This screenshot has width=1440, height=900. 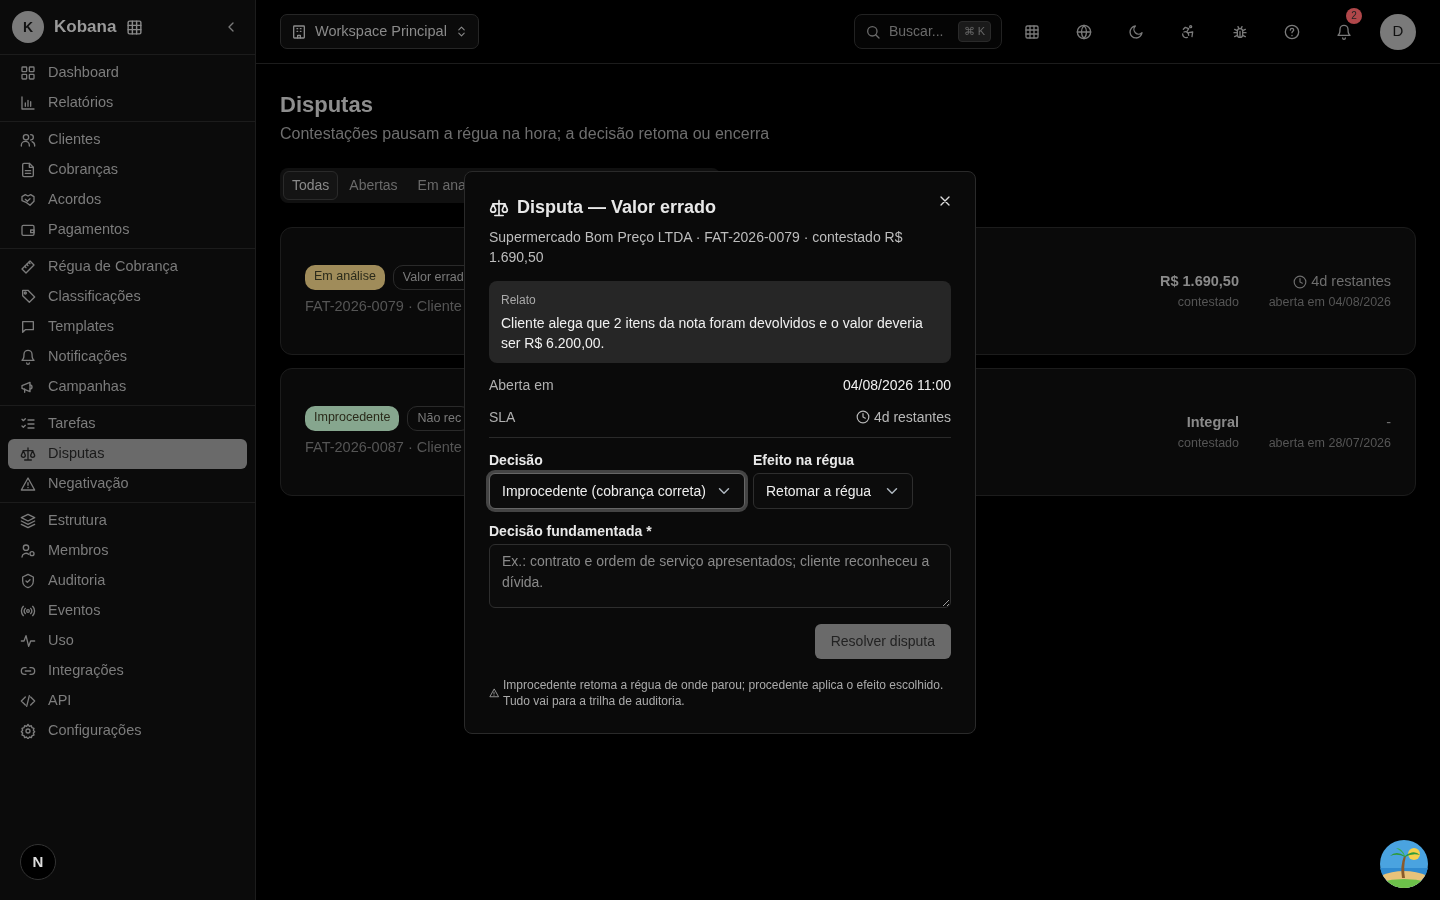 What do you see at coordinates (617, 207) in the screenshot?
I see `dialog-title: Disputa — Valor errado` at bounding box center [617, 207].